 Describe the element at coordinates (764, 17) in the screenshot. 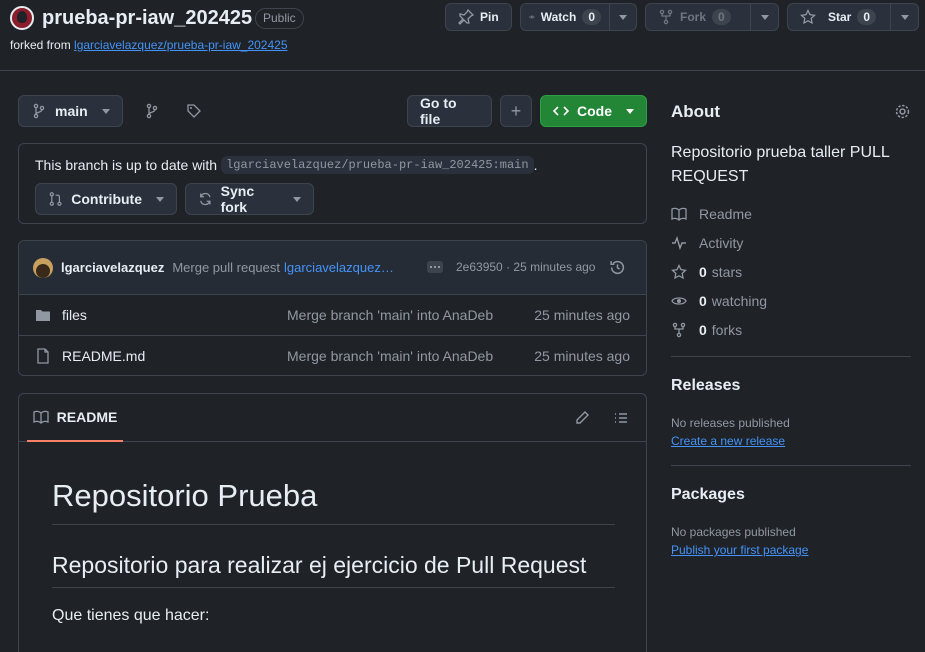

I see `fork-dropdown` at that location.